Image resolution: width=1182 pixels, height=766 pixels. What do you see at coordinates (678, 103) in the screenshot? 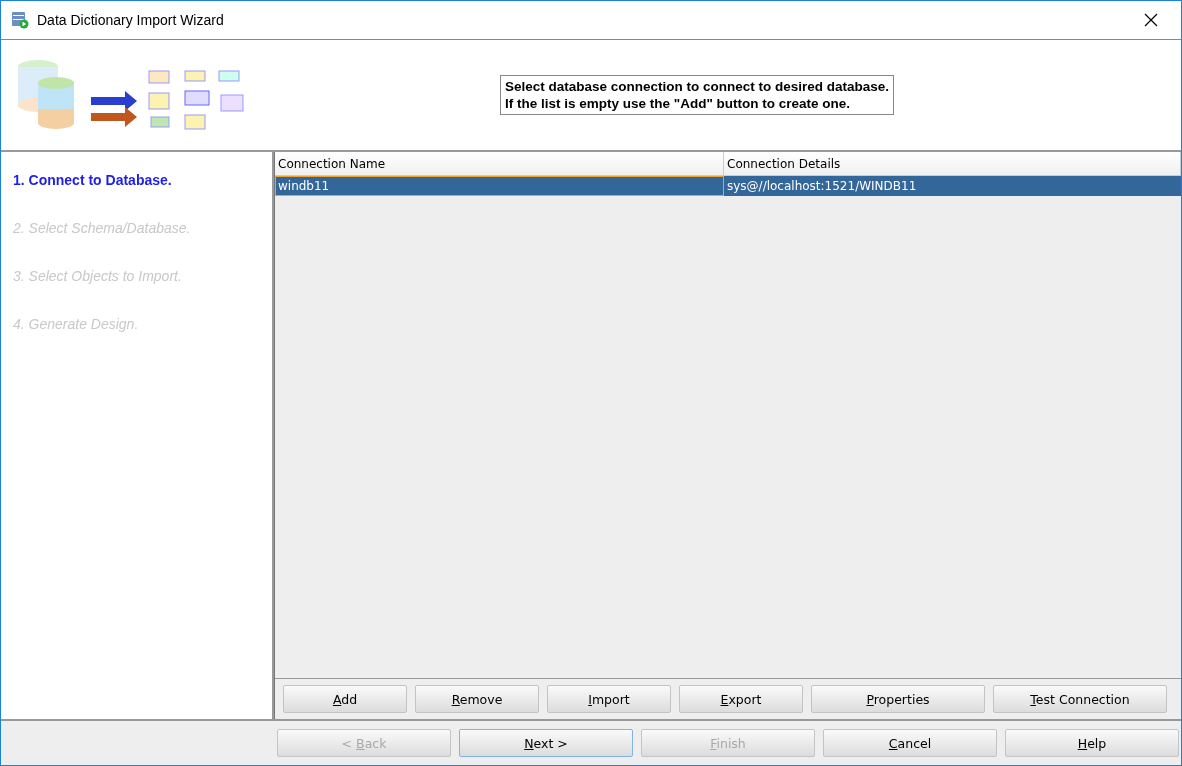
I see `instruction-text: If the list is empty use the "Add" button to create one.` at bounding box center [678, 103].